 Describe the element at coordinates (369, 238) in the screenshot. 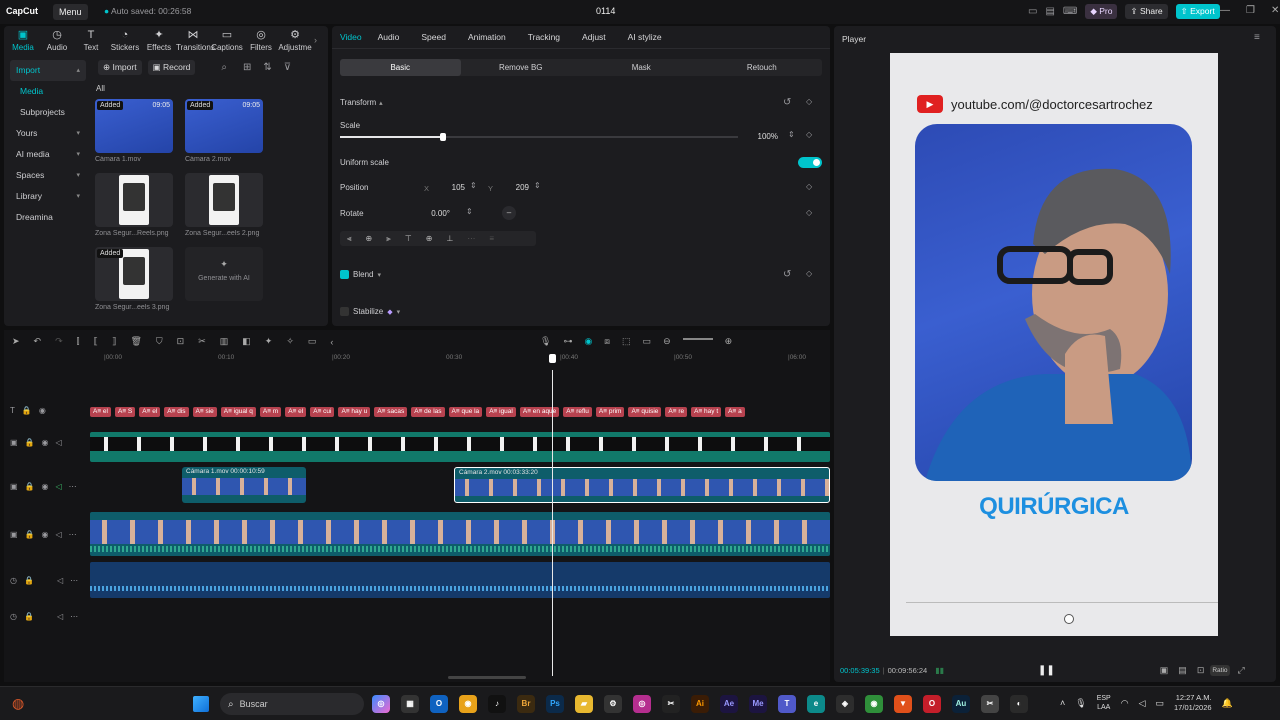

I see `align-center-icon: ⊕` at that location.